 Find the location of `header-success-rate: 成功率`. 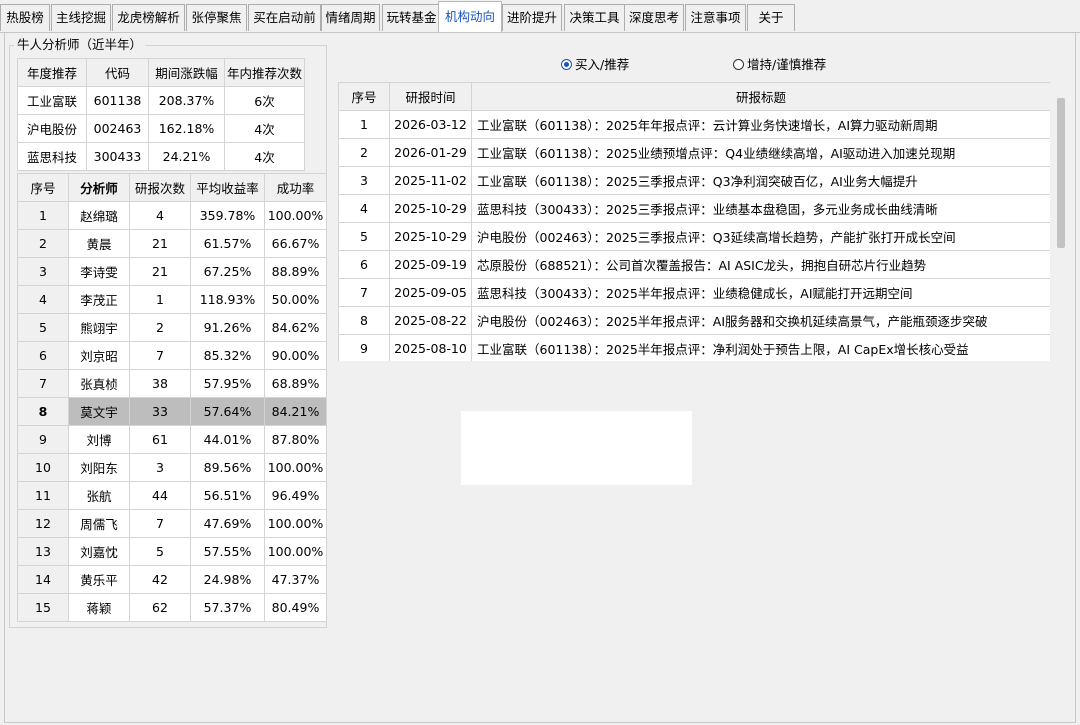

header-success-rate: 成功率 is located at coordinates (295, 187).